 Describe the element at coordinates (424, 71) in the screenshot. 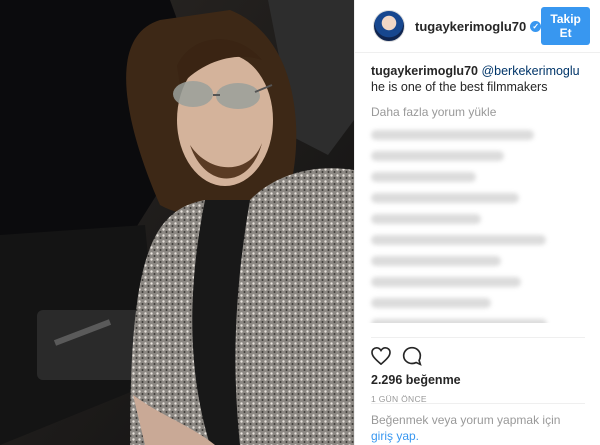

I see `caption-username: tugaykerimoglu70` at that location.